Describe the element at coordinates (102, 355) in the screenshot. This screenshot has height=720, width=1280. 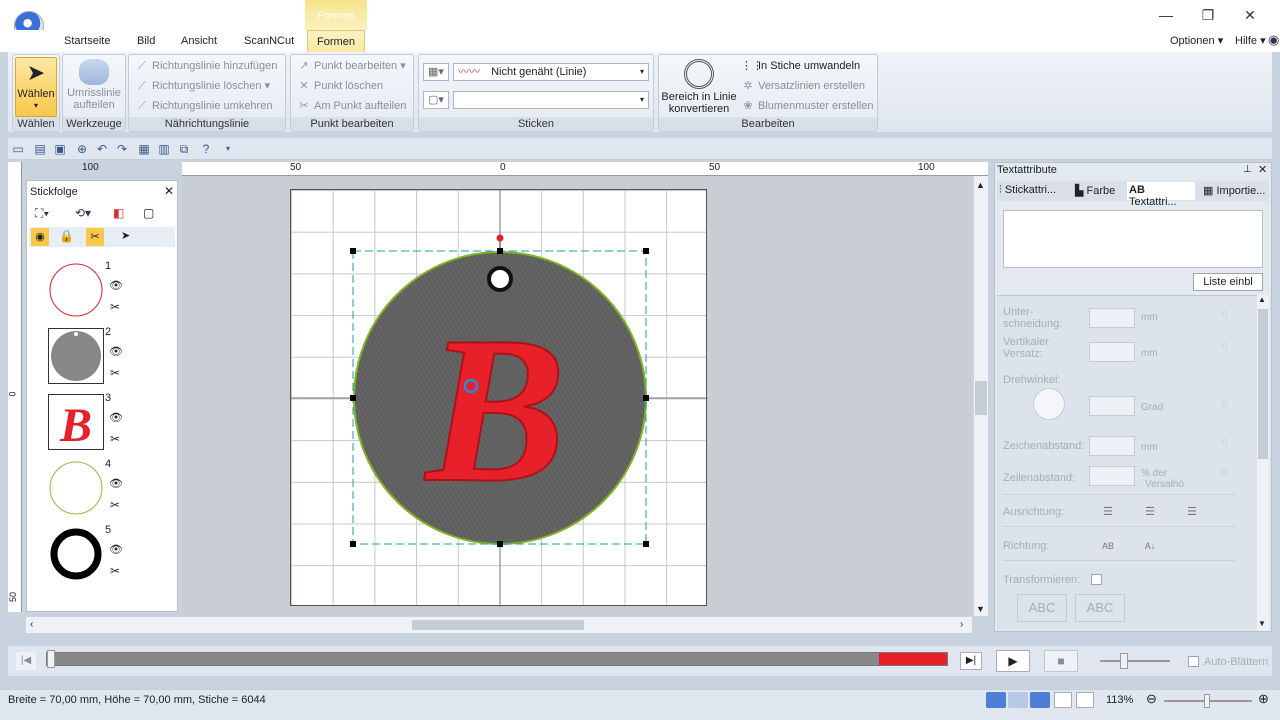
I see `stickfolge-item-2: 2 👁 ✂` at that location.